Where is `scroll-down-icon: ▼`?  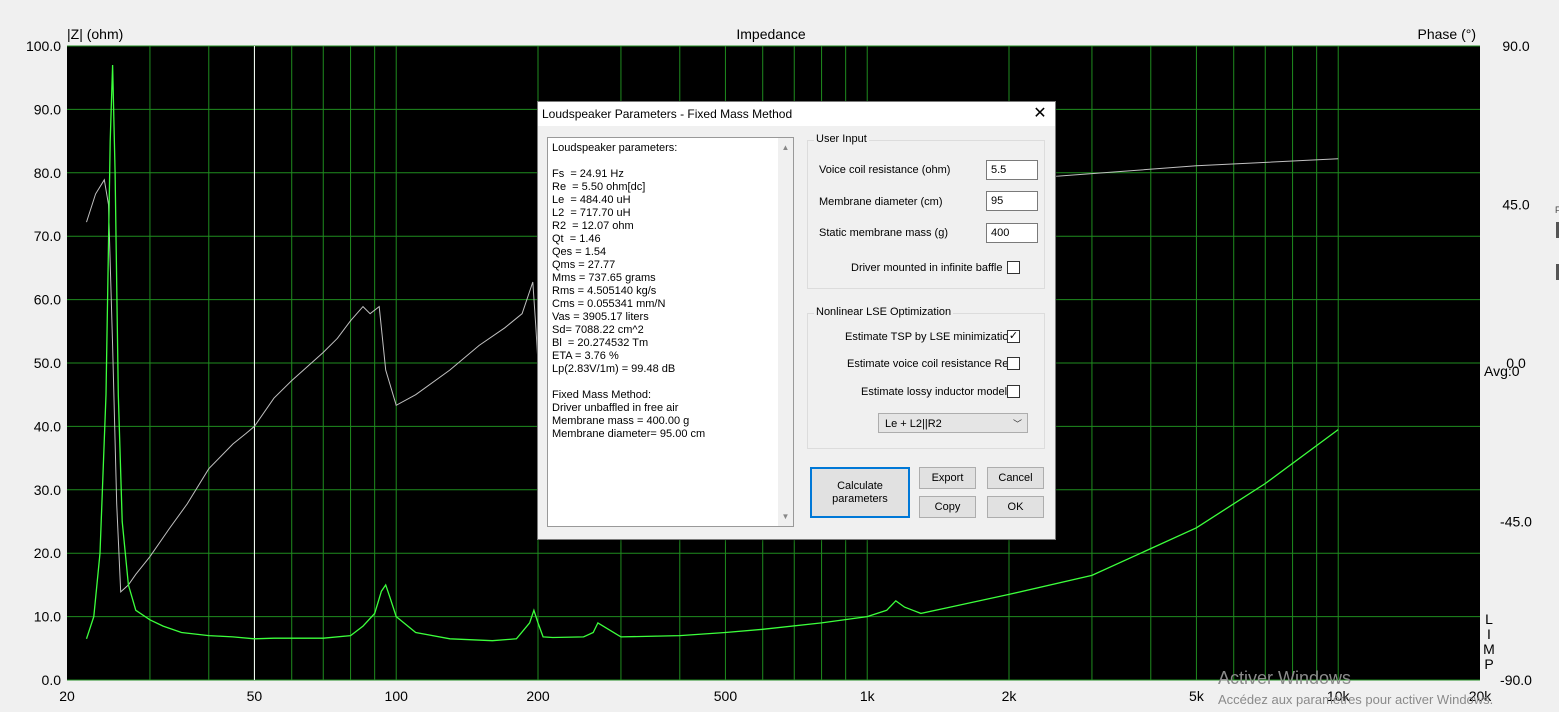 scroll-down-icon: ▼ is located at coordinates (785, 516).